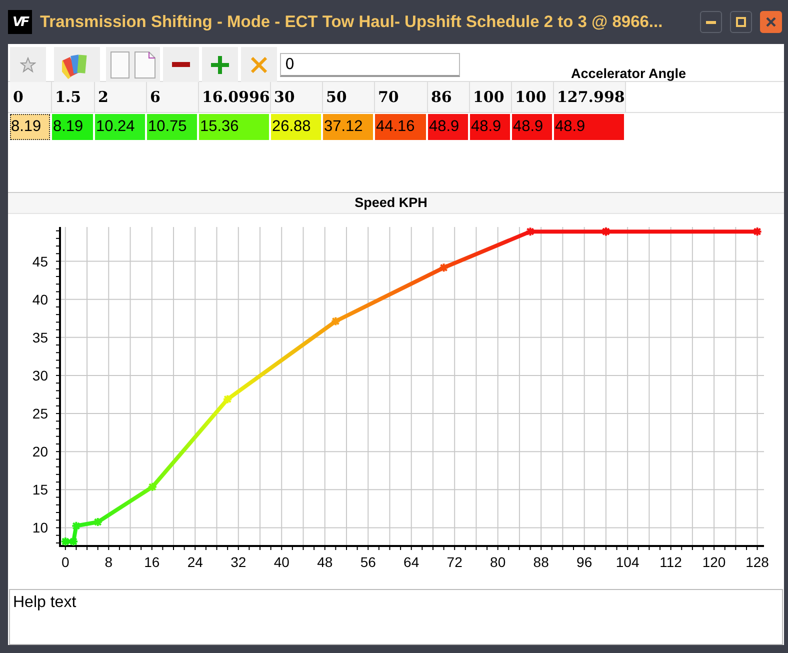 The height and width of the screenshot is (653, 788). I want to click on x-tick-label: 128, so click(757, 562).